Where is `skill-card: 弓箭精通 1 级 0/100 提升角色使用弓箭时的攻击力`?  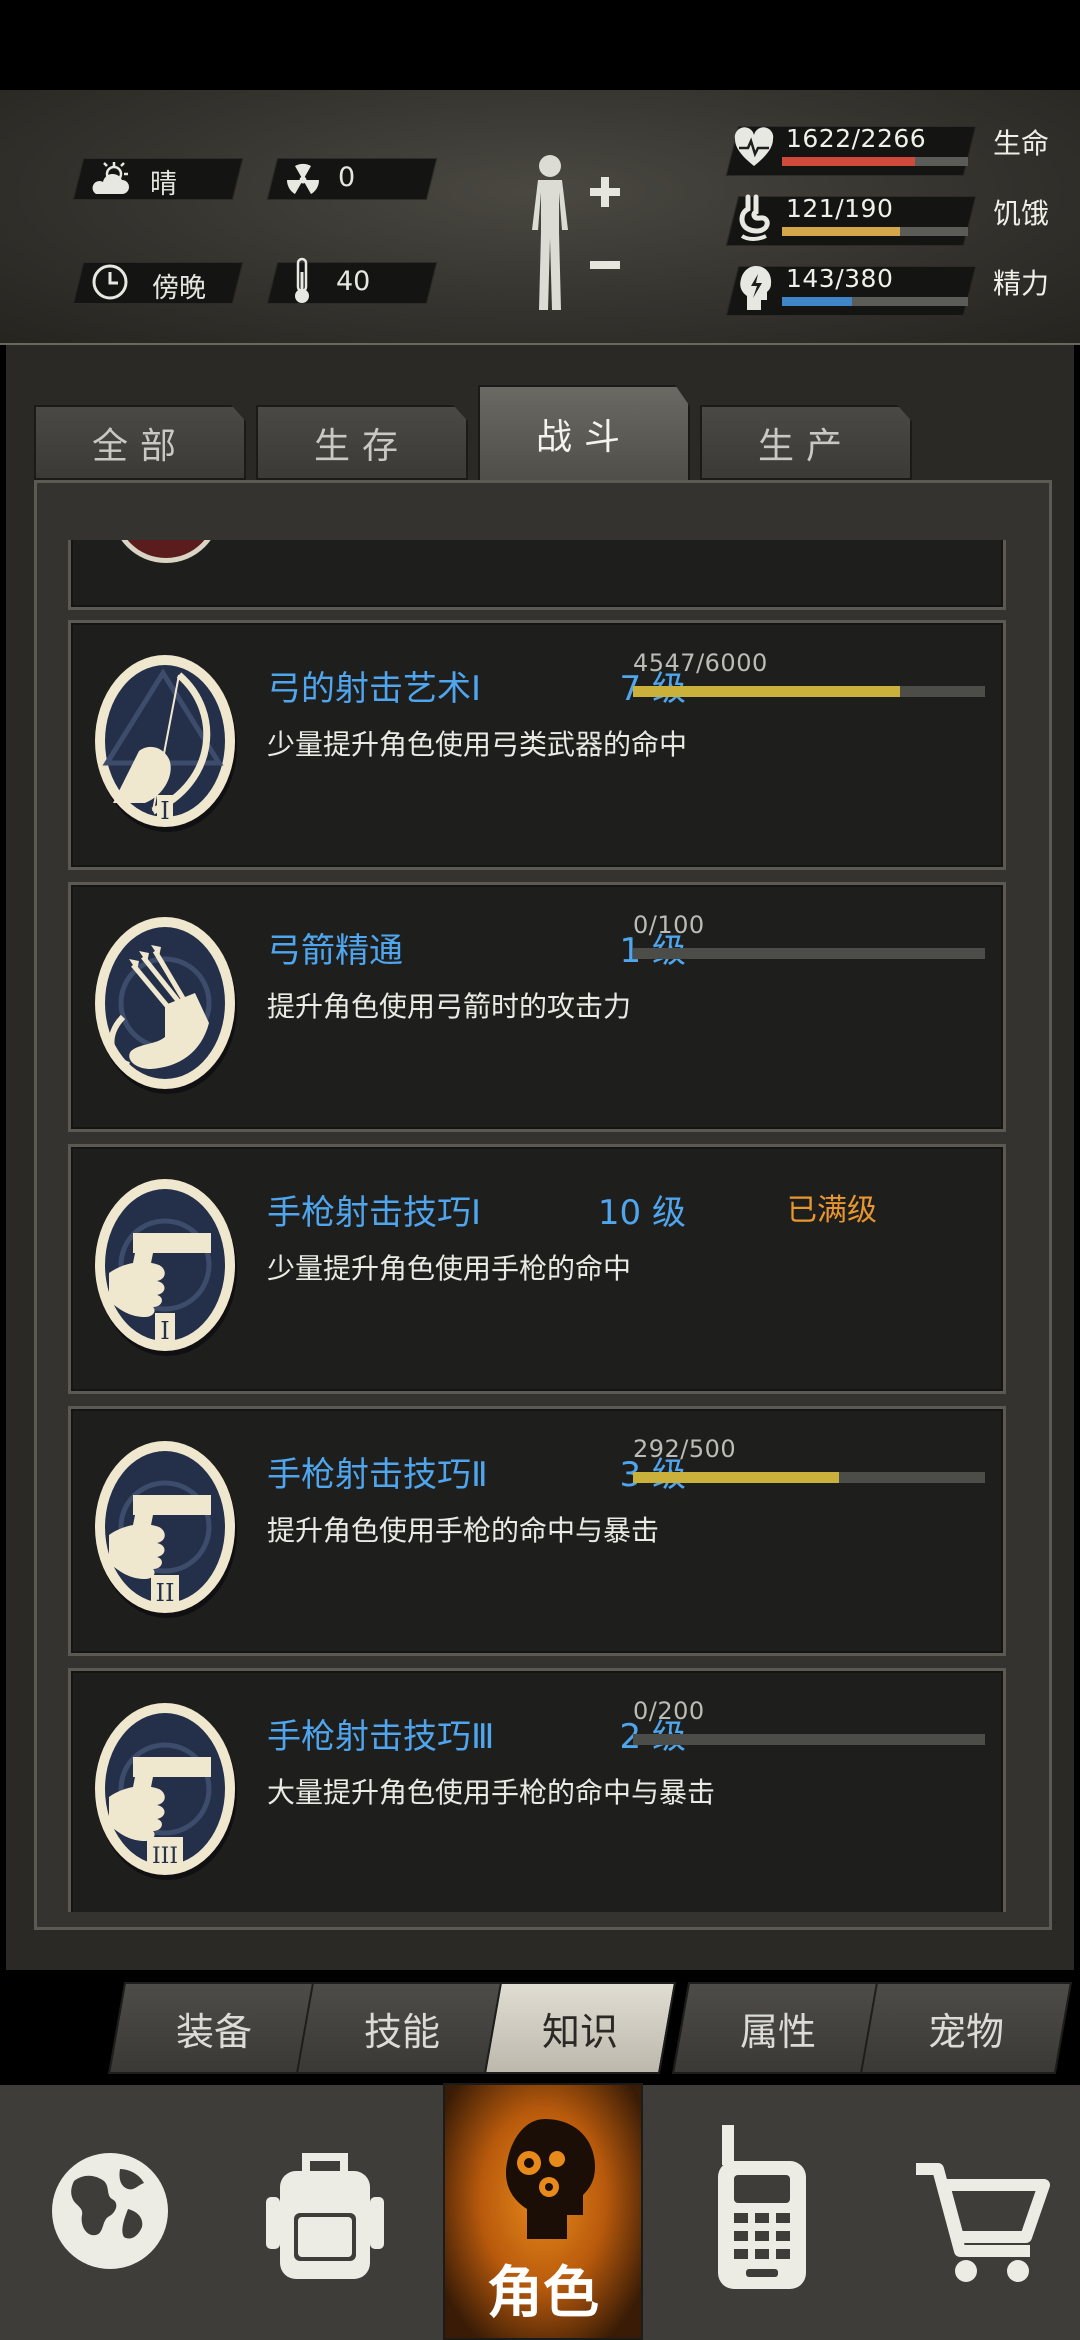
skill-card: 弓箭精通 1 级 0/100 提升角色使用弓箭时的攻击力 is located at coordinates (537, 1007).